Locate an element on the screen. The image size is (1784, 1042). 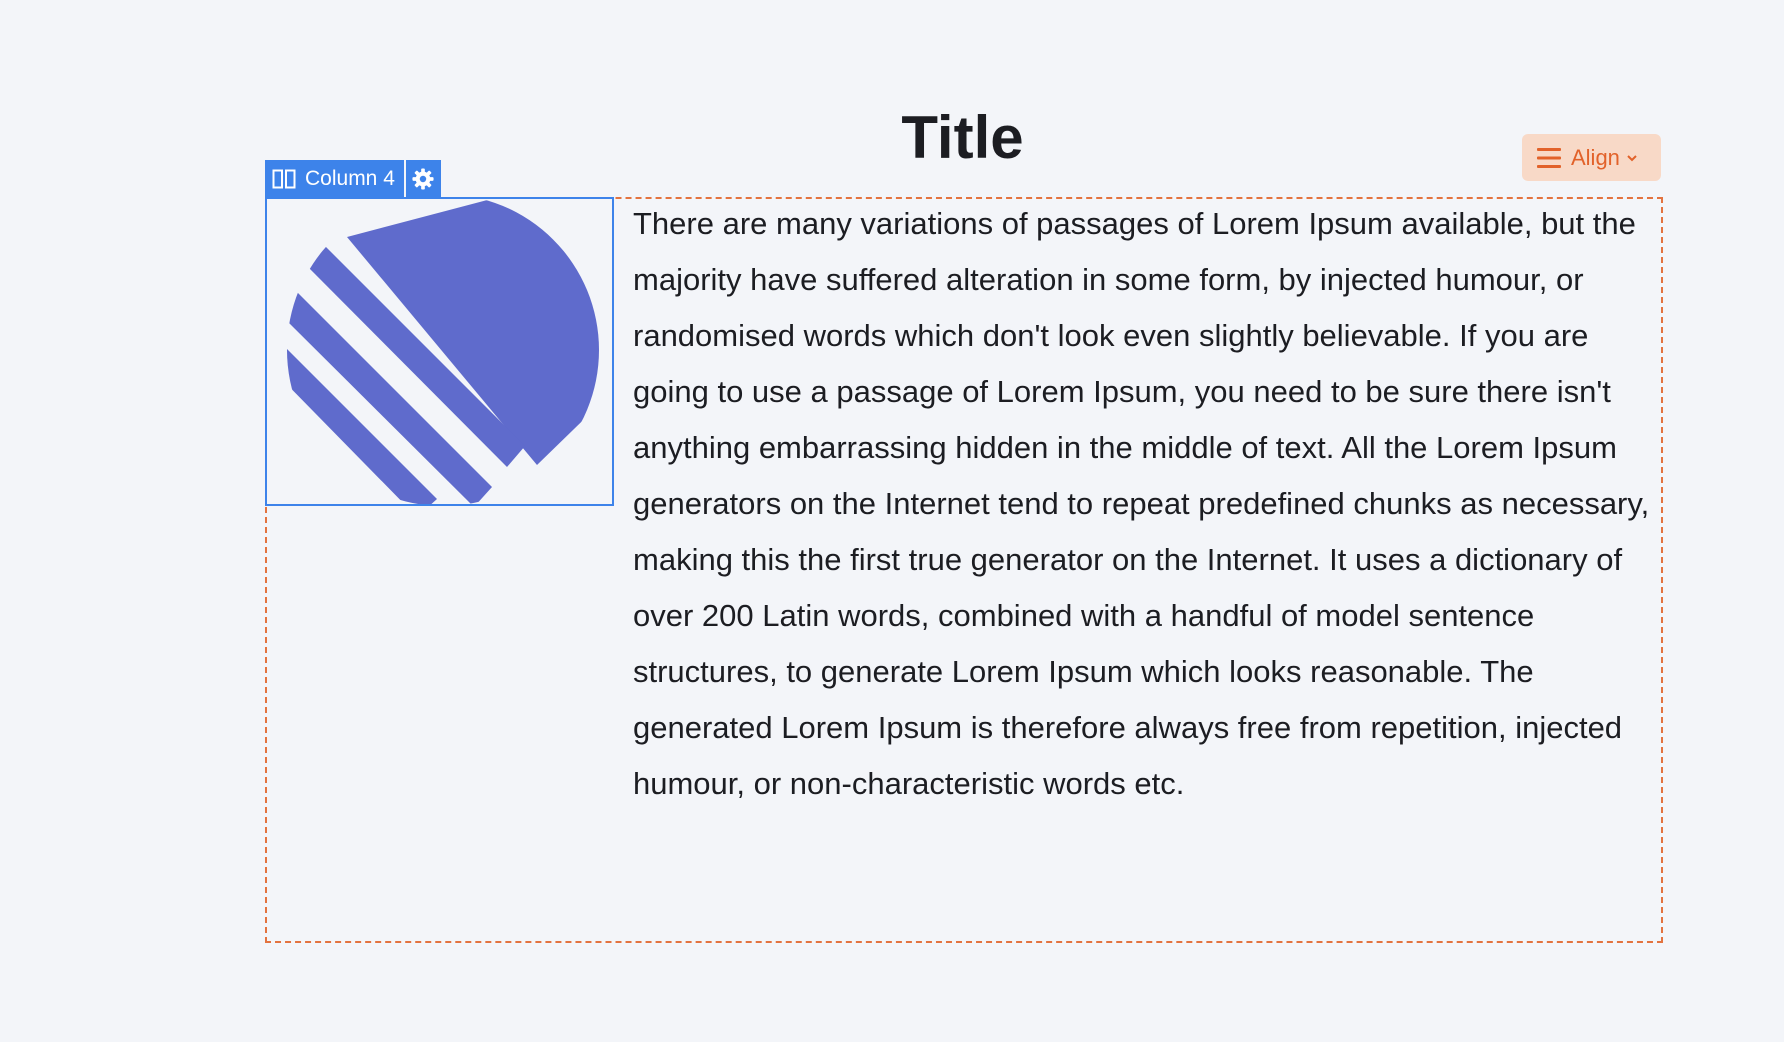
column-toolbar: Column 4 is located at coordinates (353, 178).